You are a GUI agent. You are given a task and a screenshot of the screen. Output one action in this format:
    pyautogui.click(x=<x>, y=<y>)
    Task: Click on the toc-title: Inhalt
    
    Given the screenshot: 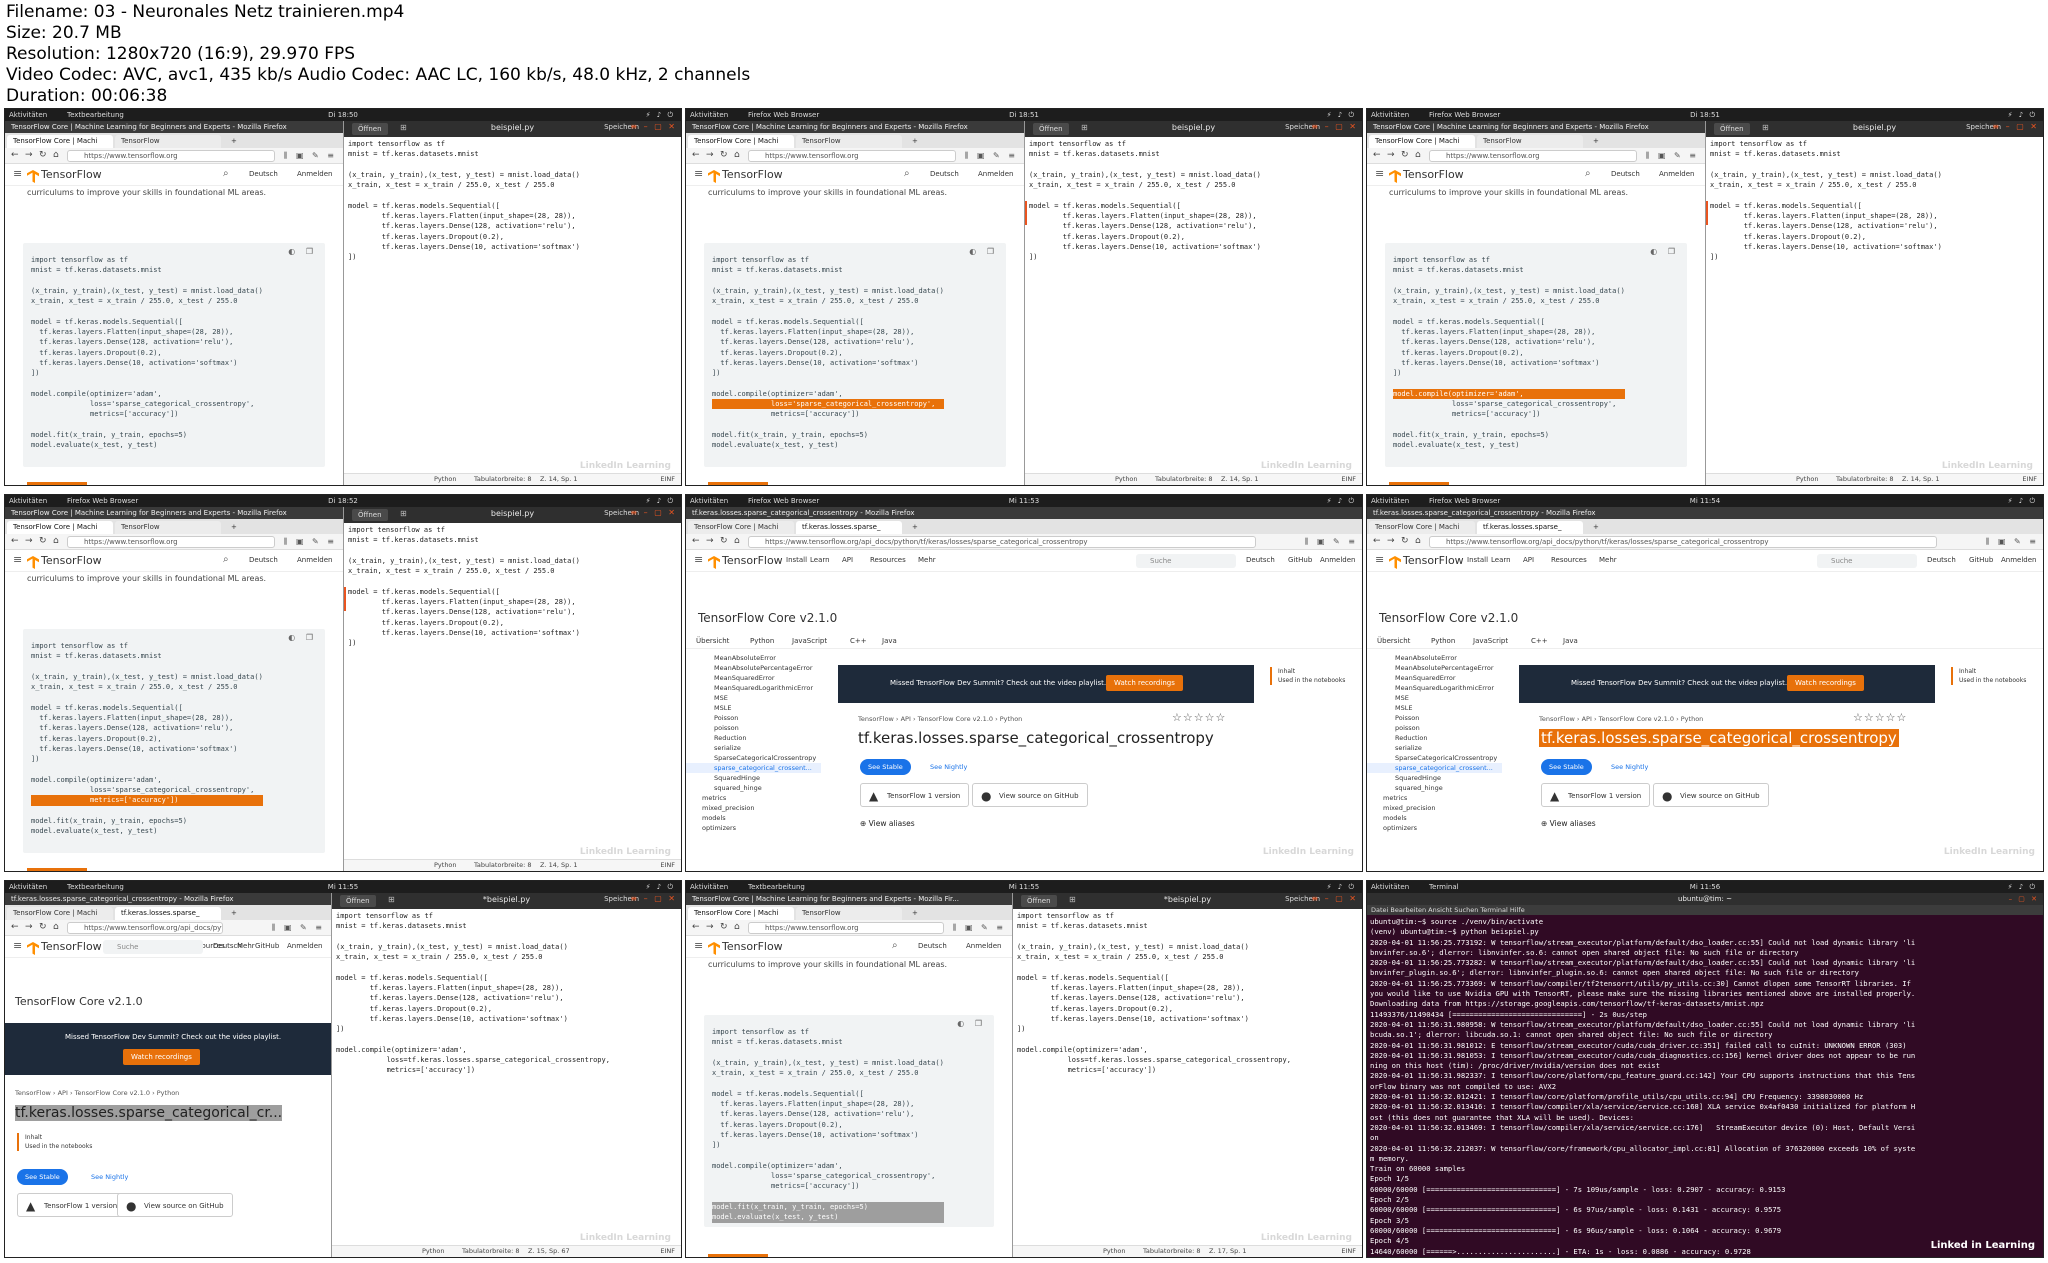 What is the action you would take?
    pyautogui.click(x=58, y=1137)
    